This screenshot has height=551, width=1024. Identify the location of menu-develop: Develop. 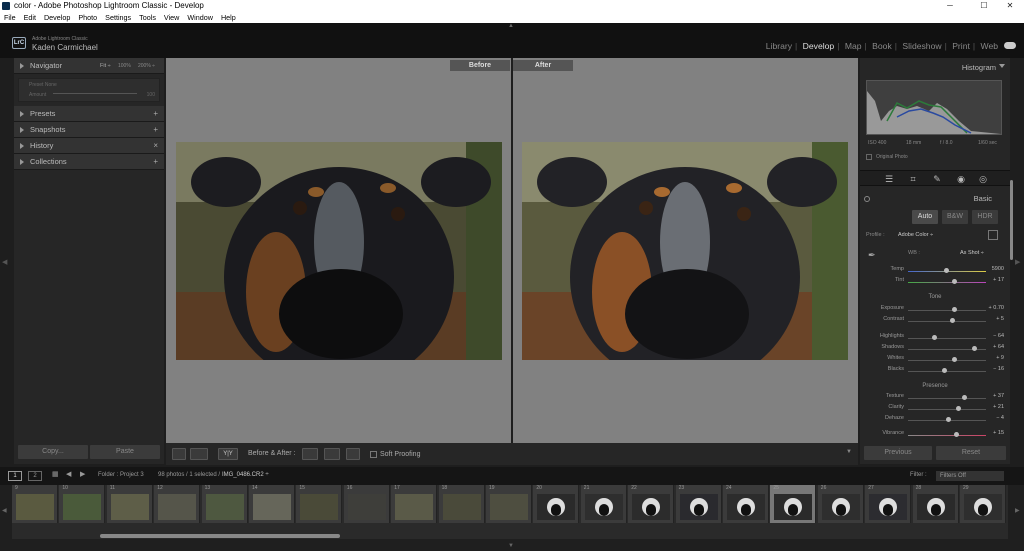
(57, 17).